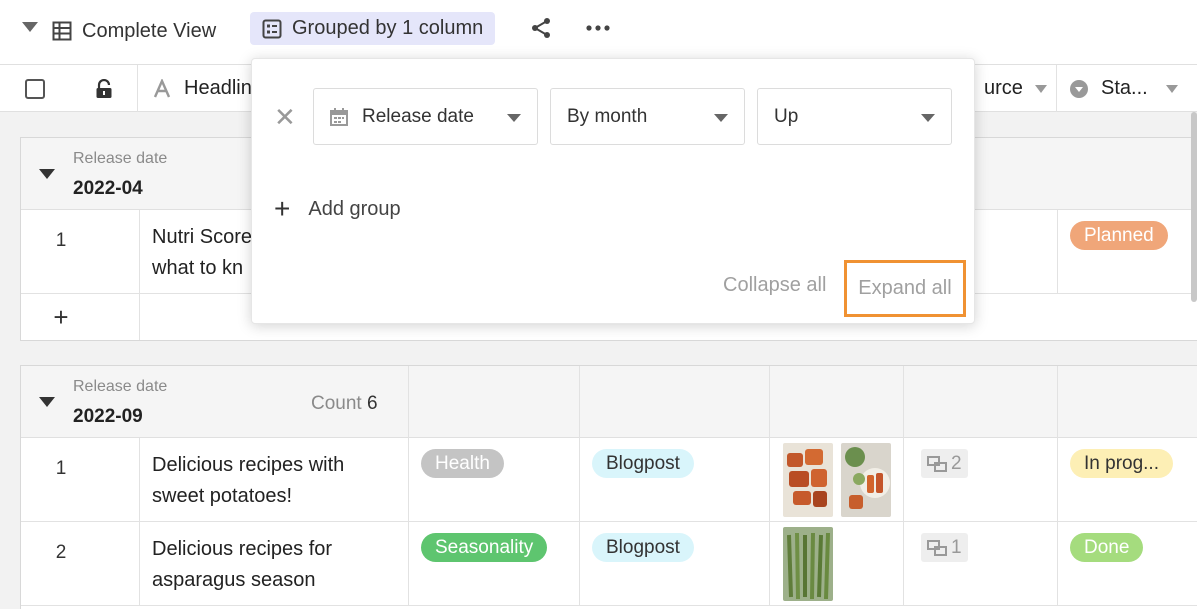 The width and height of the screenshot is (1197, 609). Describe the element at coordinates (774, 285) in the screenshot. I see `collapse-all-button: Collapse all` at that location.